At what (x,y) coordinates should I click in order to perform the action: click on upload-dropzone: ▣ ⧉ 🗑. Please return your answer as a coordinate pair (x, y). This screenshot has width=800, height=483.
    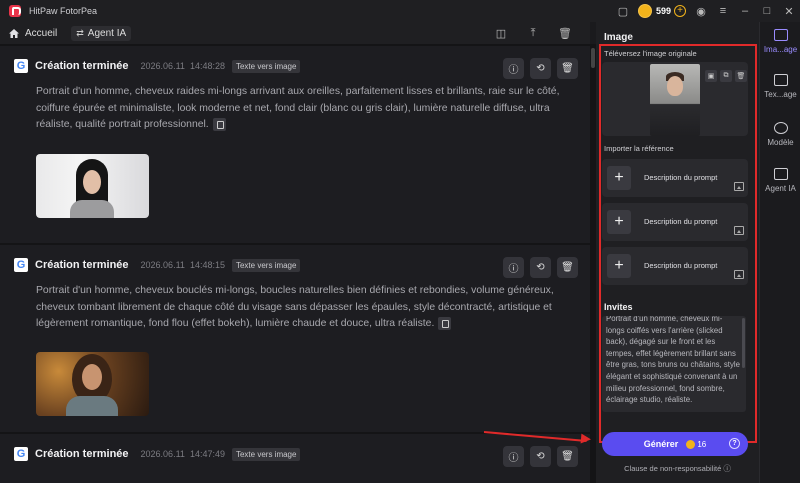
    Looking at the image, I should click on (675, 99).